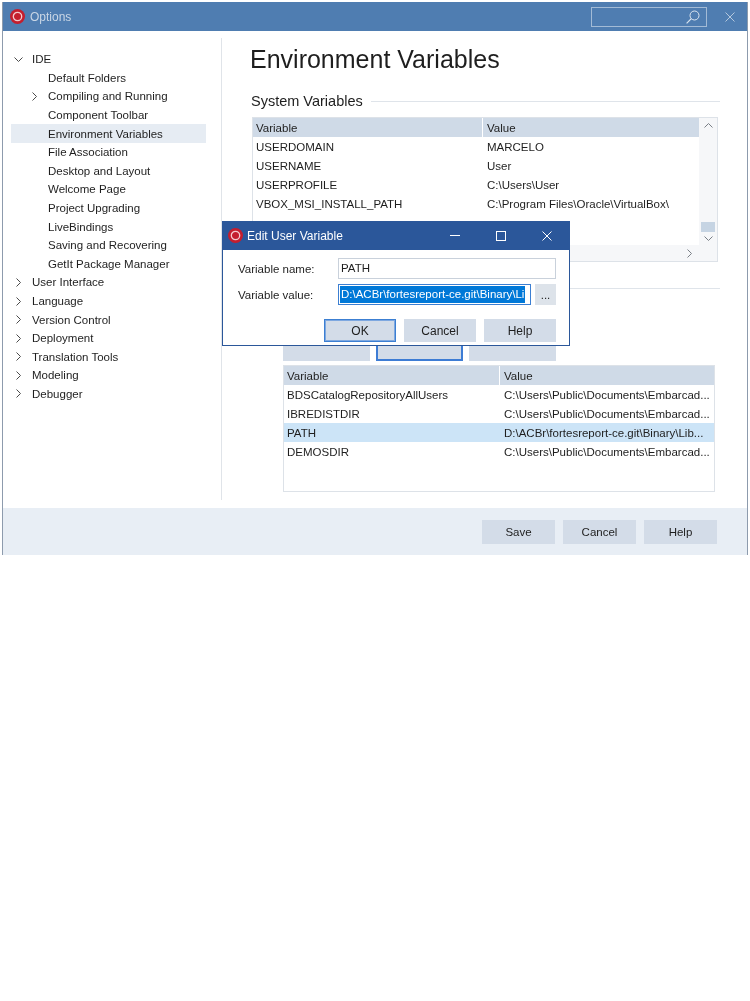 This screenshot has width=750, height=1001. Describe the element at coordinates (708, 125) in the screenshot. I see `chevron-up-icon` at that location.